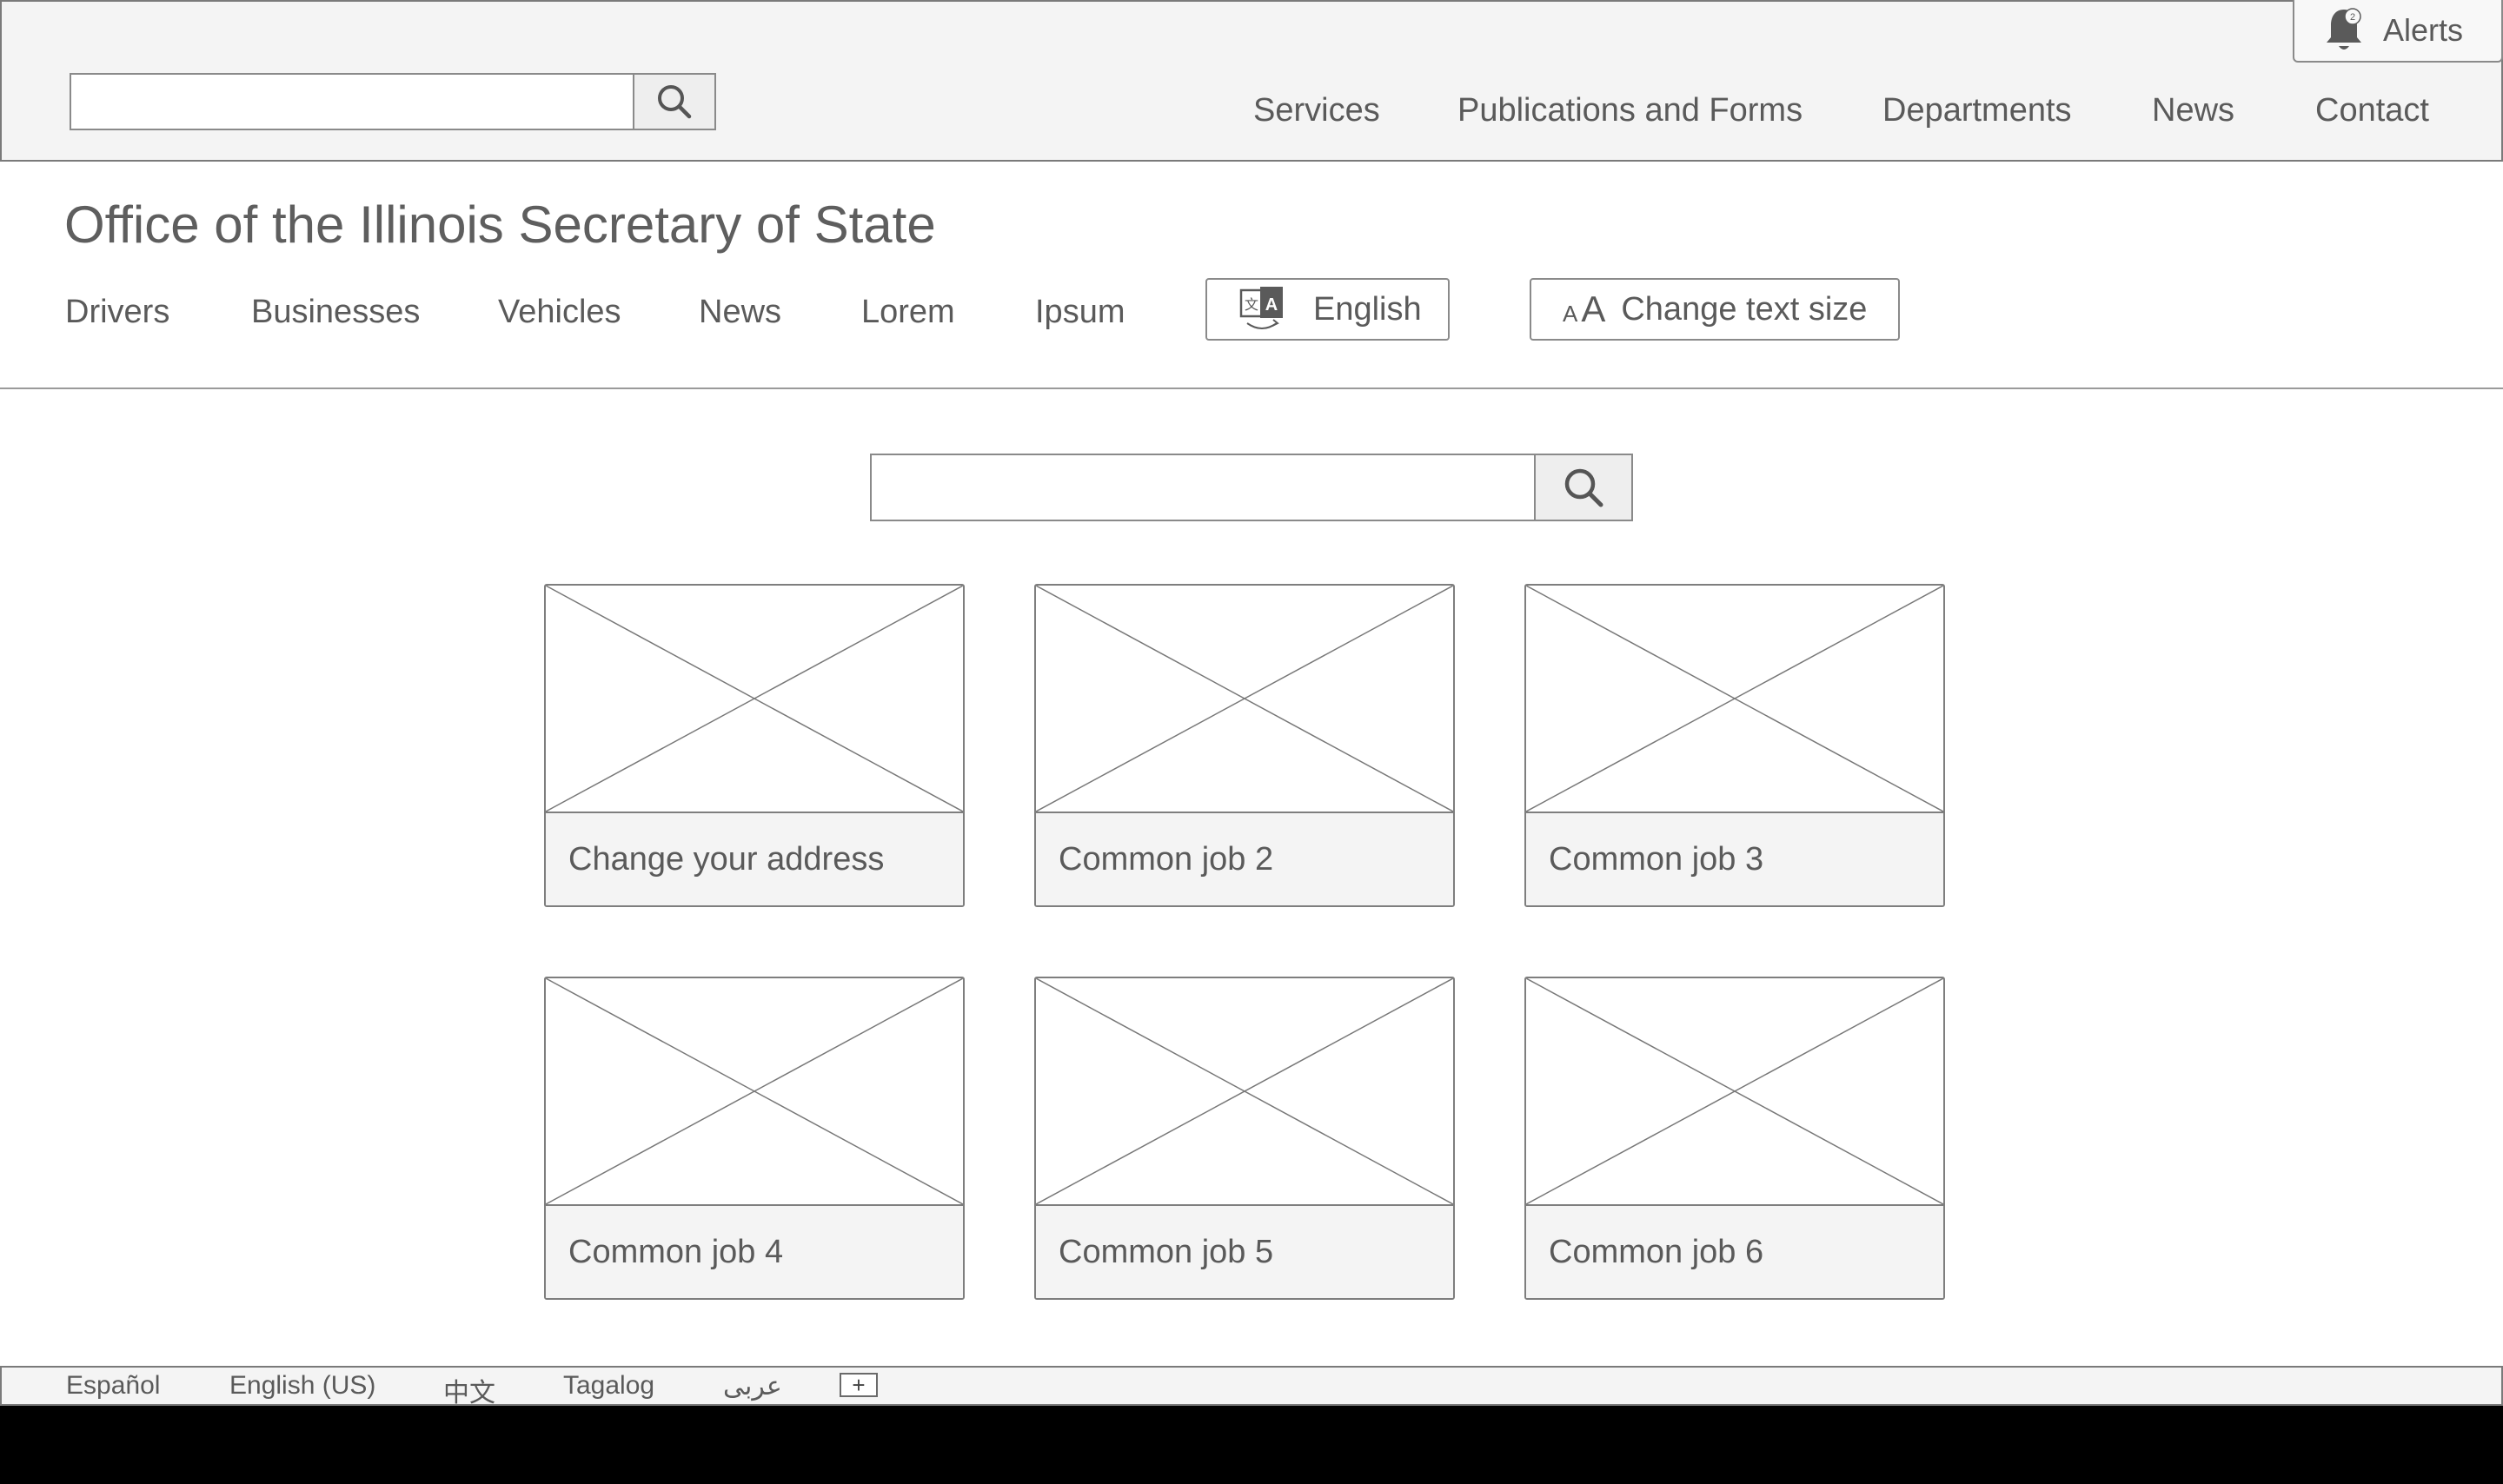 The width and height of the screenshot is (2503, 1484). Describe the element at coordinates (335, 312) in the screenshot. I see `section-nav-businesses: Businesses` at that location.